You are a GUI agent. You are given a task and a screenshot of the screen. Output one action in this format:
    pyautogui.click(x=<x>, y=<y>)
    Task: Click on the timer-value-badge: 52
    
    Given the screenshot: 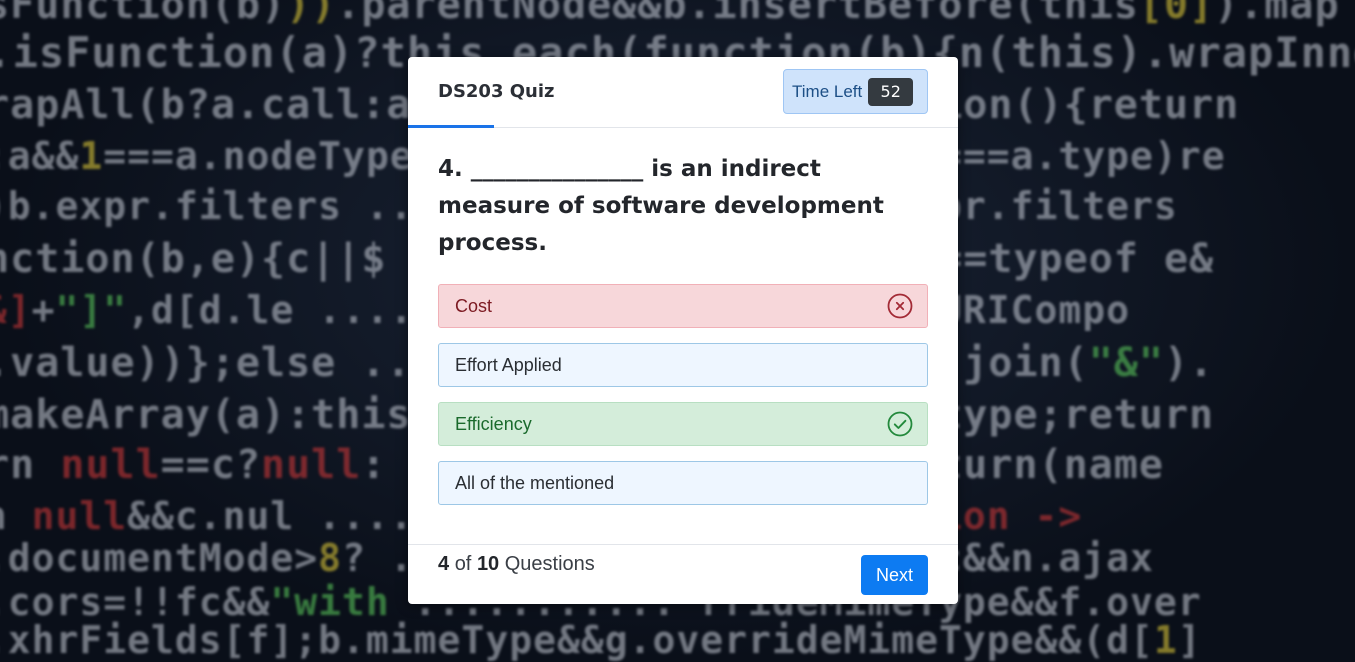 What is the action you would take?
    pyautogui.click(x=891, y=91)
    